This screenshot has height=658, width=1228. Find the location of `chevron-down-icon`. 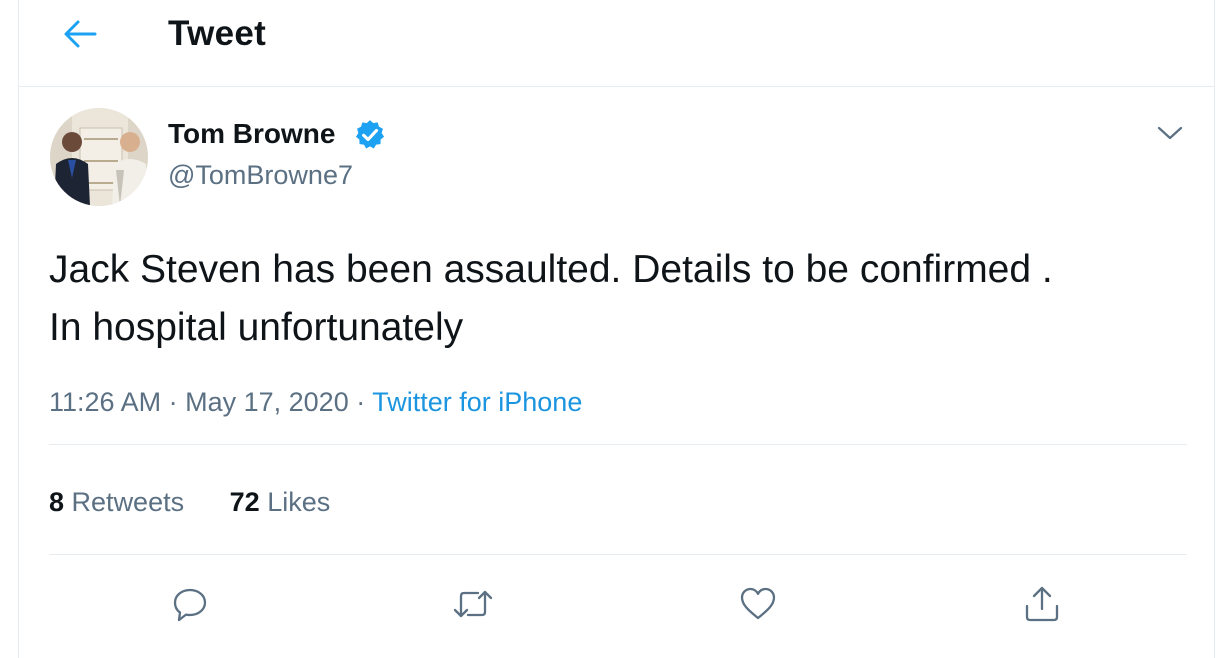

chevron-down-icon is located at coordinates (1170, 133).